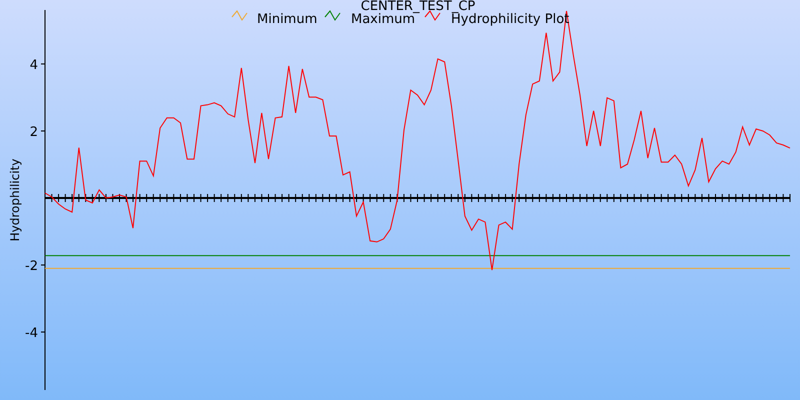 The height and width of the screenshot is (400, 800). What do you see at coordinates (31, 266) in the screenshot?
I see `y-tick-label: -2` at bounding box center [31, 266].